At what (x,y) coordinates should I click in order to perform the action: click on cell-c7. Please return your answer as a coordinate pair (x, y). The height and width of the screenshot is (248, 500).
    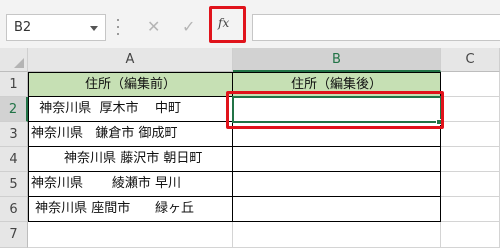
    Looking at the image, I should click on (470, 235).